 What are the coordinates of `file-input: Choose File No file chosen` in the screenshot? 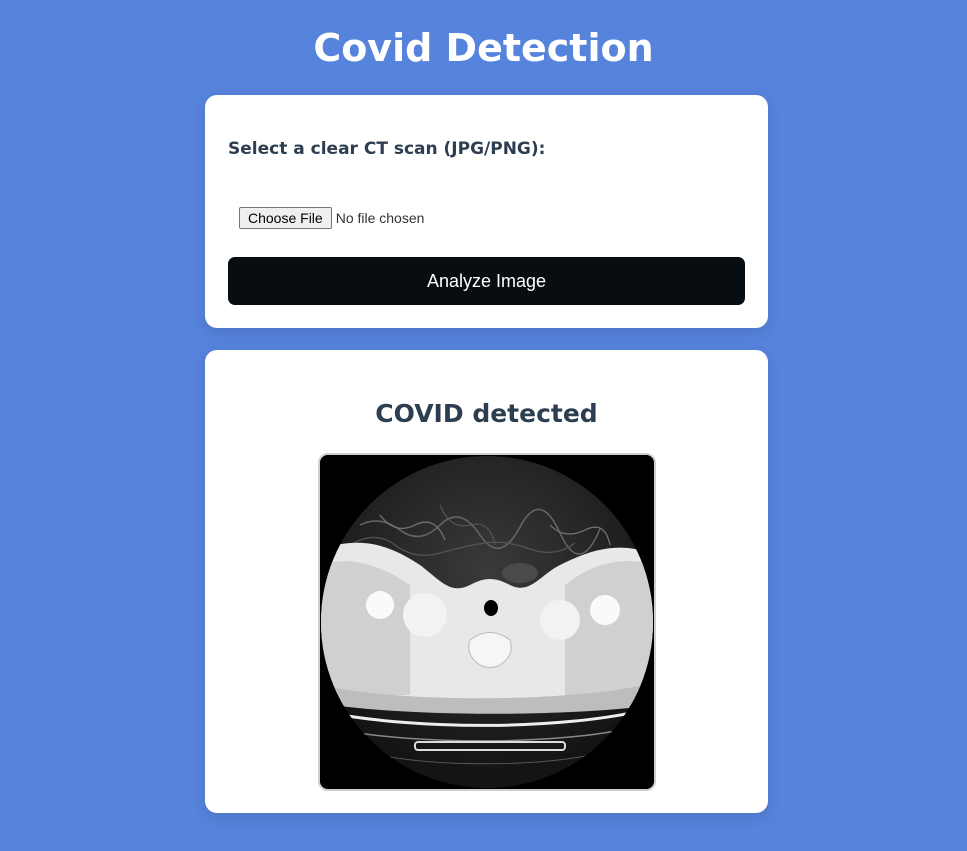 It's located at (331, 218).